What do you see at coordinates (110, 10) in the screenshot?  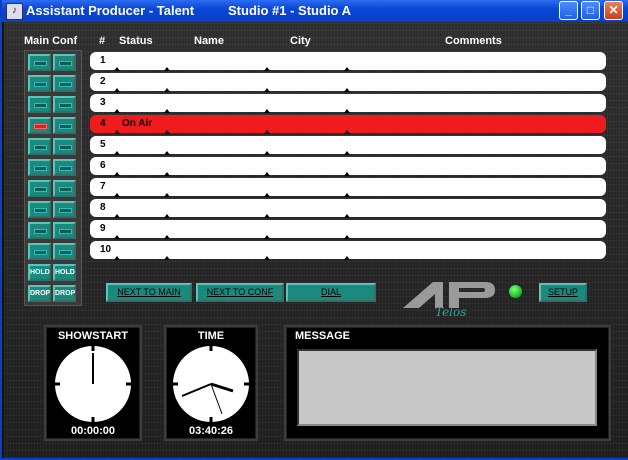 I see `window-title: Assistant Producer - Talent` at bounding box center [110, 10].